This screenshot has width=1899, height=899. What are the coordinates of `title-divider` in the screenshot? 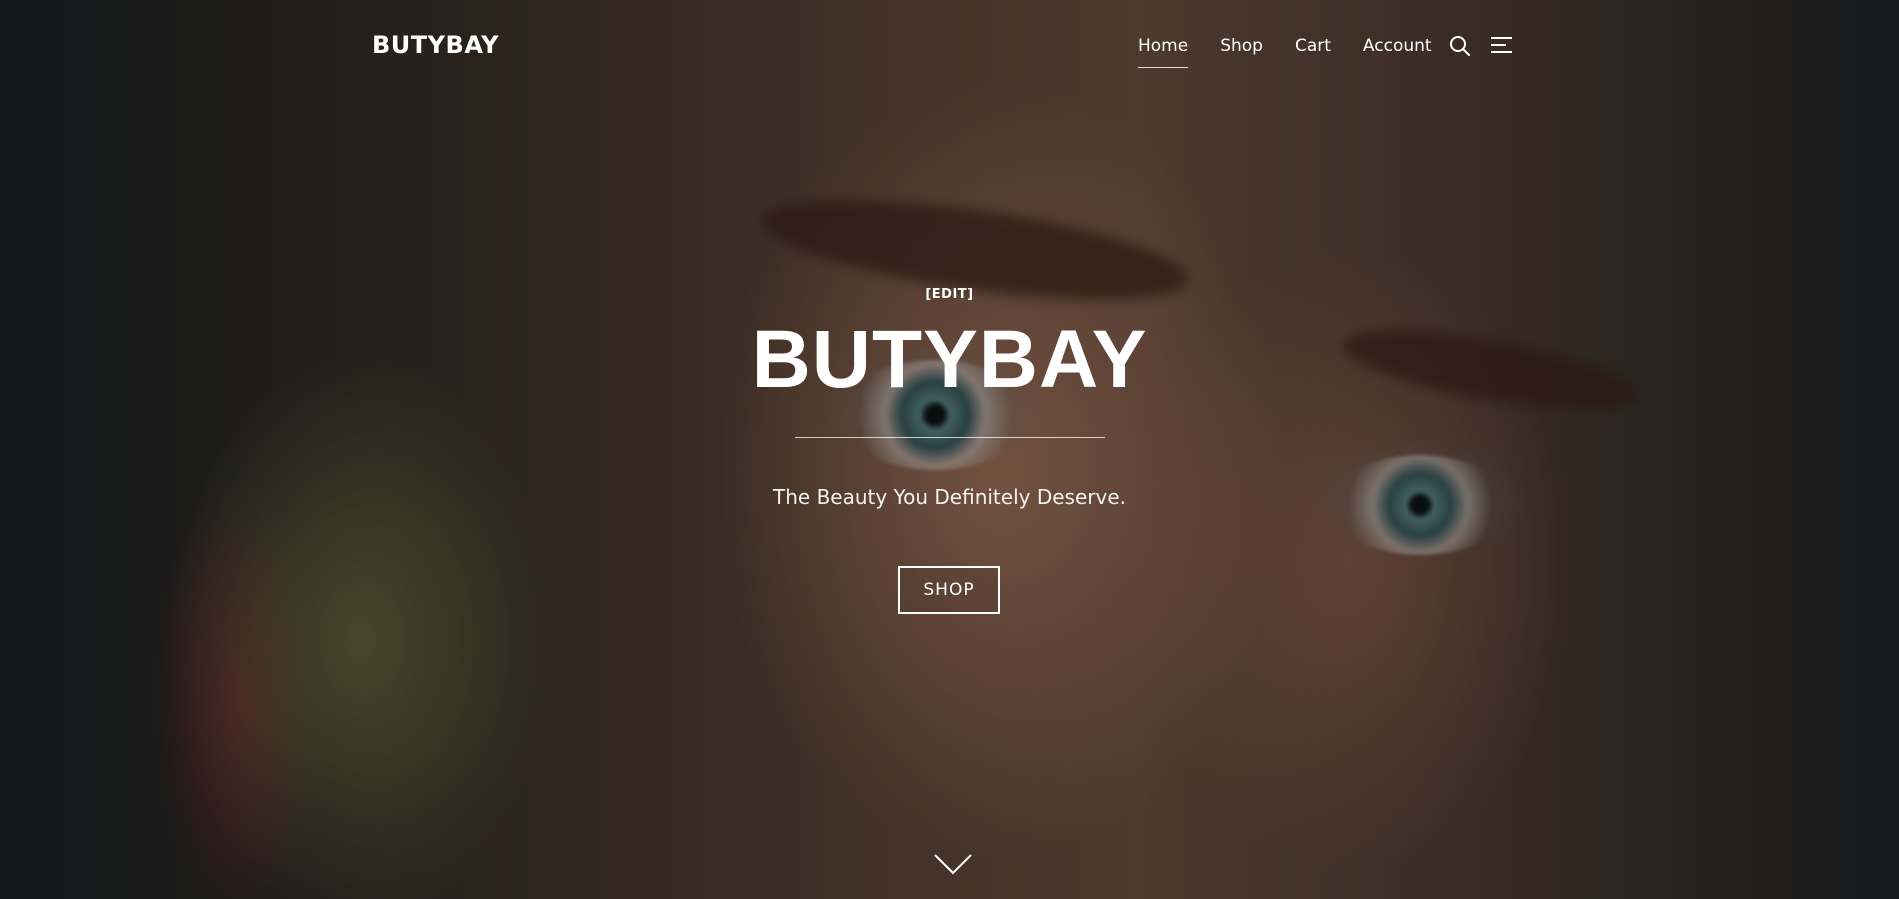 It's located at (950, 437).